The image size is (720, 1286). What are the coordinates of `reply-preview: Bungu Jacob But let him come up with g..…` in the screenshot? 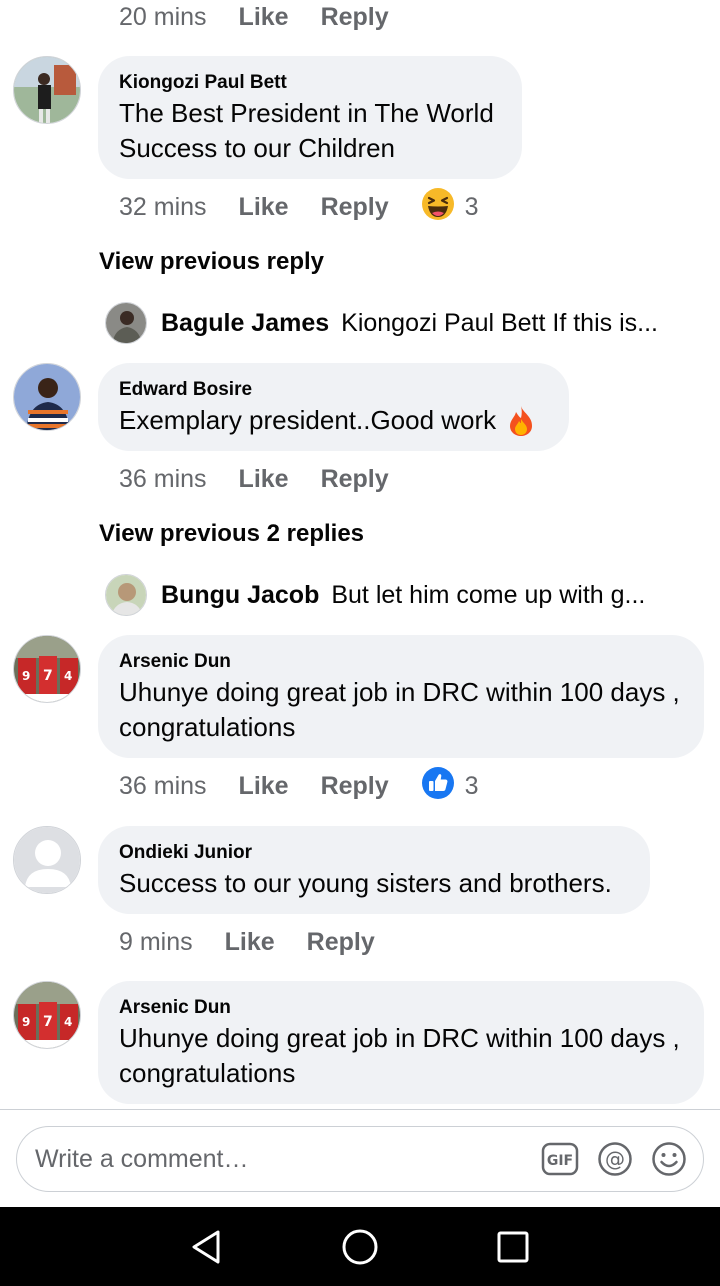 It's located at (375, 595).